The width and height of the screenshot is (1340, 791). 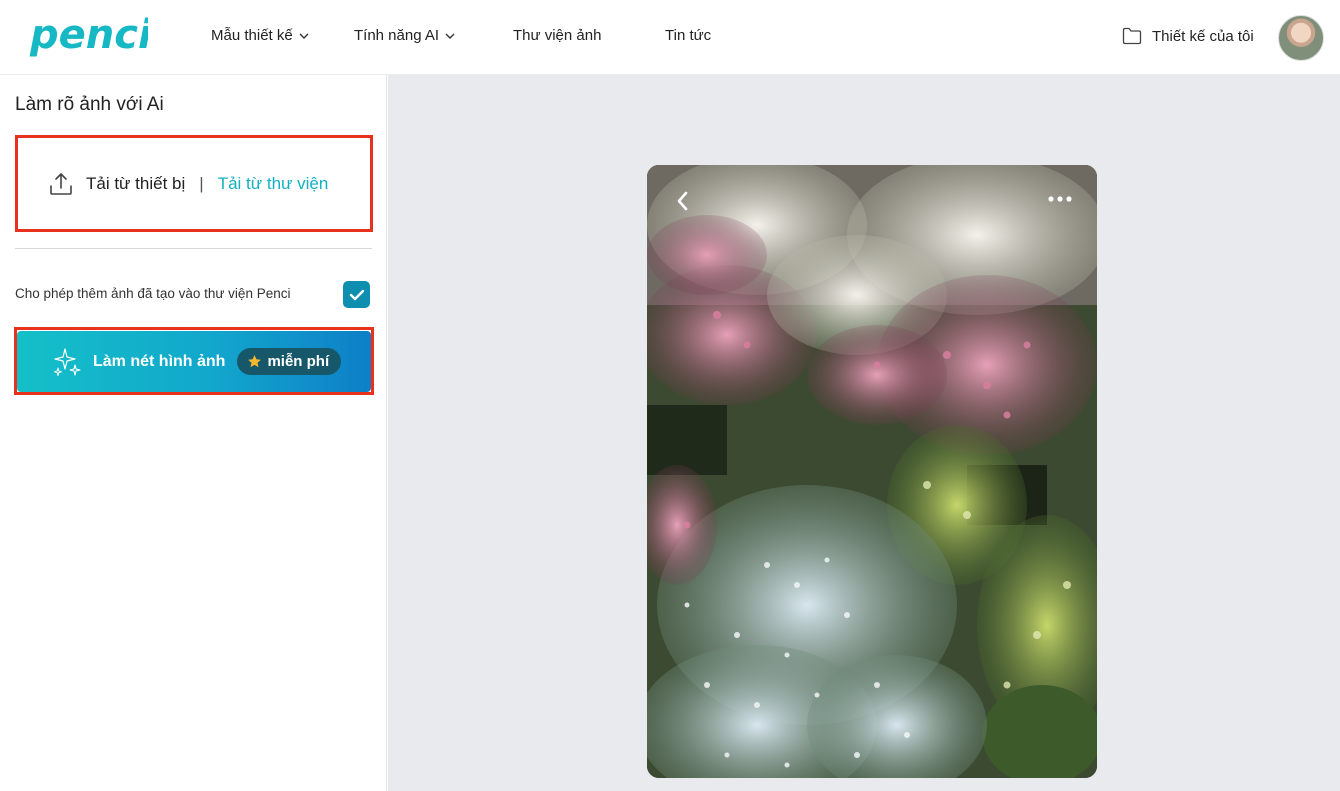 What do you see at coordinates (159, 361) in the screenshot?
I see `enhance-button-label: Làm nét hình ảnh` at bounding box center [159, 361].